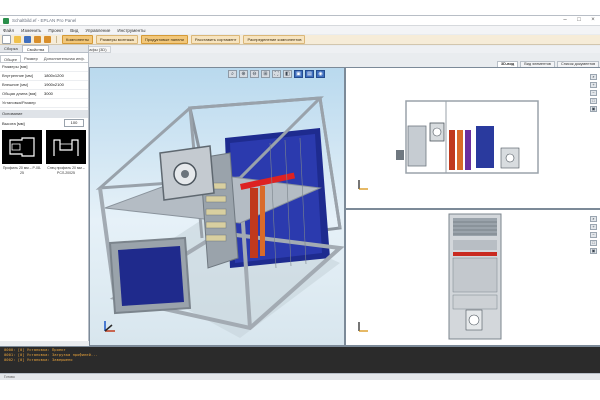  What do you see at coordinates (11, 58) in the screenshot?
I see `subtab-general: Общее` at bounding box center [11, 58].